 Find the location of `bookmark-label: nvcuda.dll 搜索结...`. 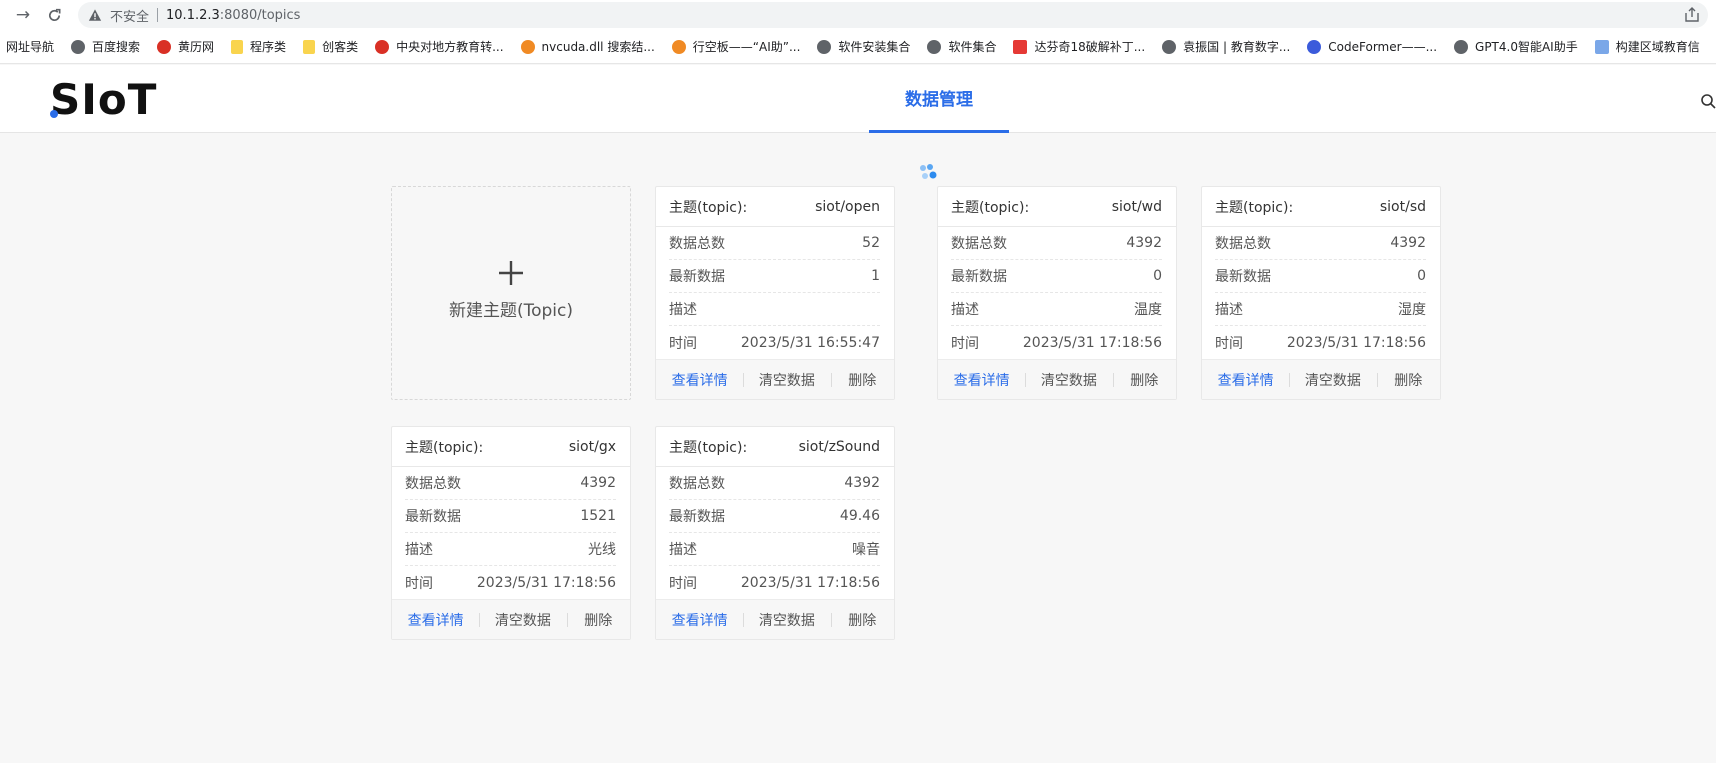

bookmark-label: nvcuda.dll 搜索结... is located at coordinates (598, 47).